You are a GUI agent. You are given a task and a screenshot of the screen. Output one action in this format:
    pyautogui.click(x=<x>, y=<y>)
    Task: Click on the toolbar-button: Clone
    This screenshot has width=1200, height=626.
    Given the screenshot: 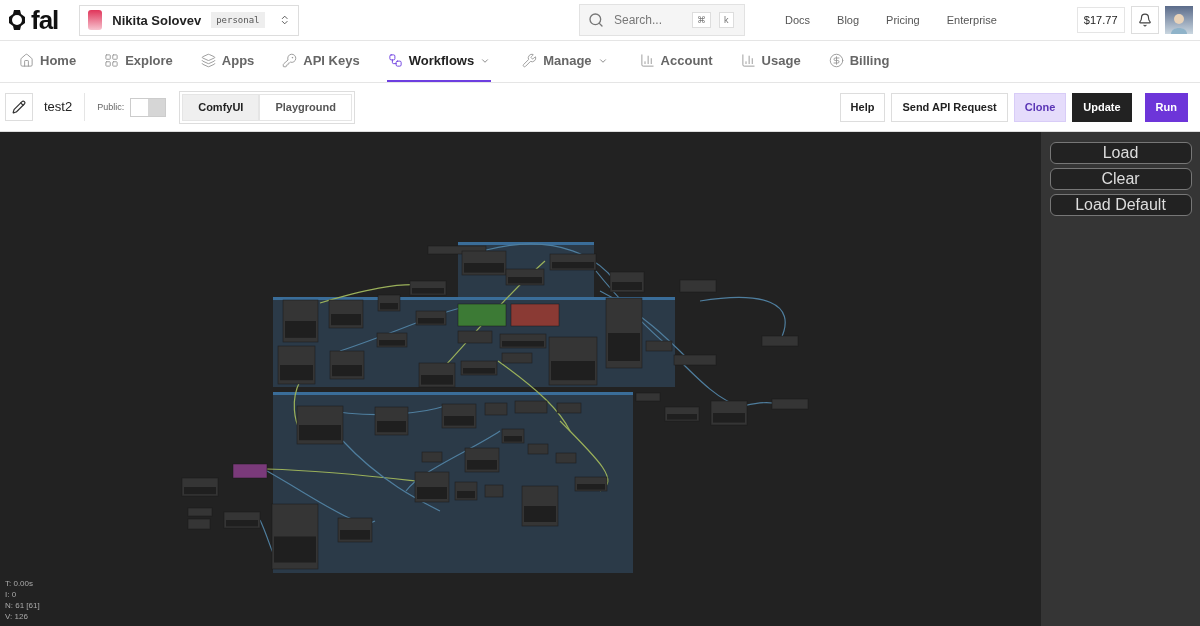 What is the action you would take?
    pyautogui.click(x=1040, y=107)
    